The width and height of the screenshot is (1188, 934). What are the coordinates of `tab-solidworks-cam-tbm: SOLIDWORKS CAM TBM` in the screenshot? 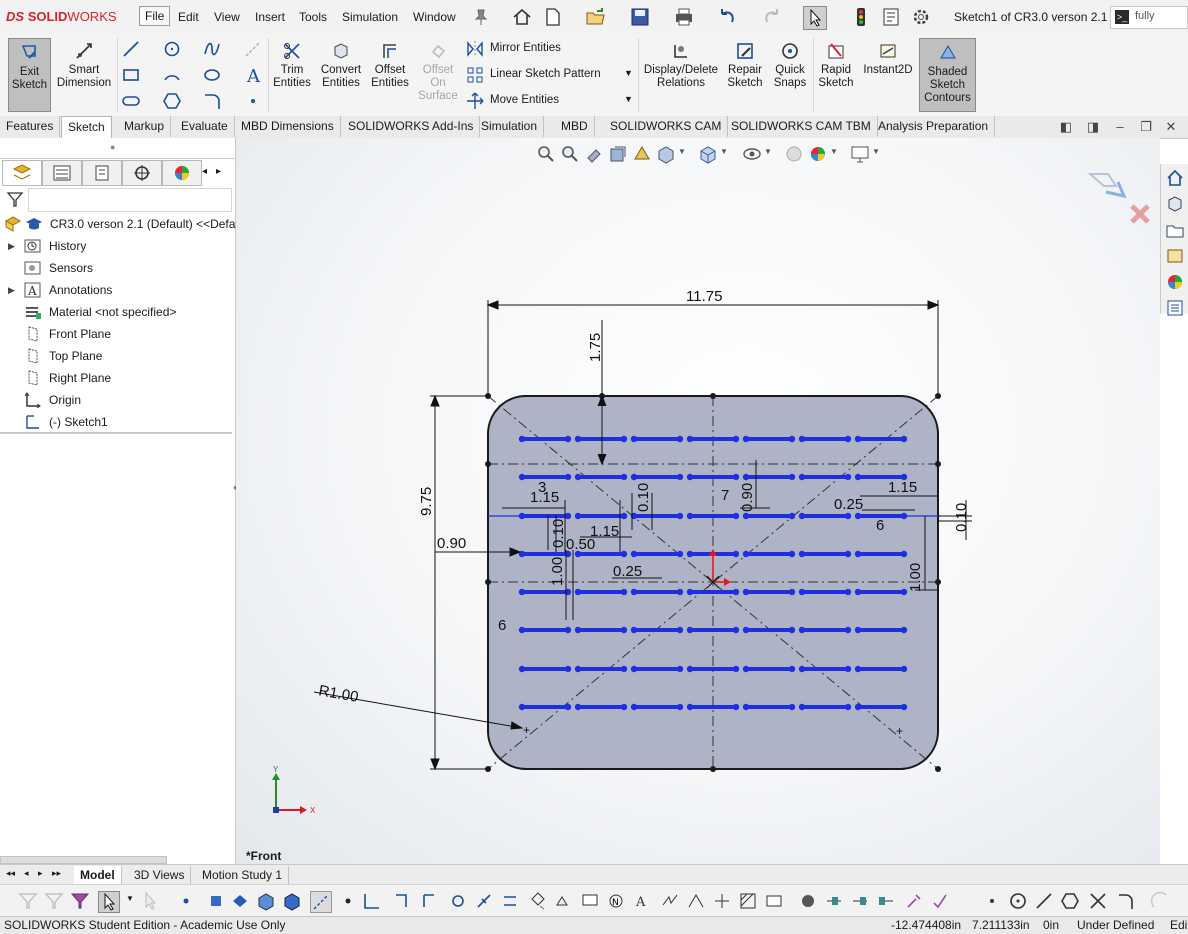 It's located at (801, 126).